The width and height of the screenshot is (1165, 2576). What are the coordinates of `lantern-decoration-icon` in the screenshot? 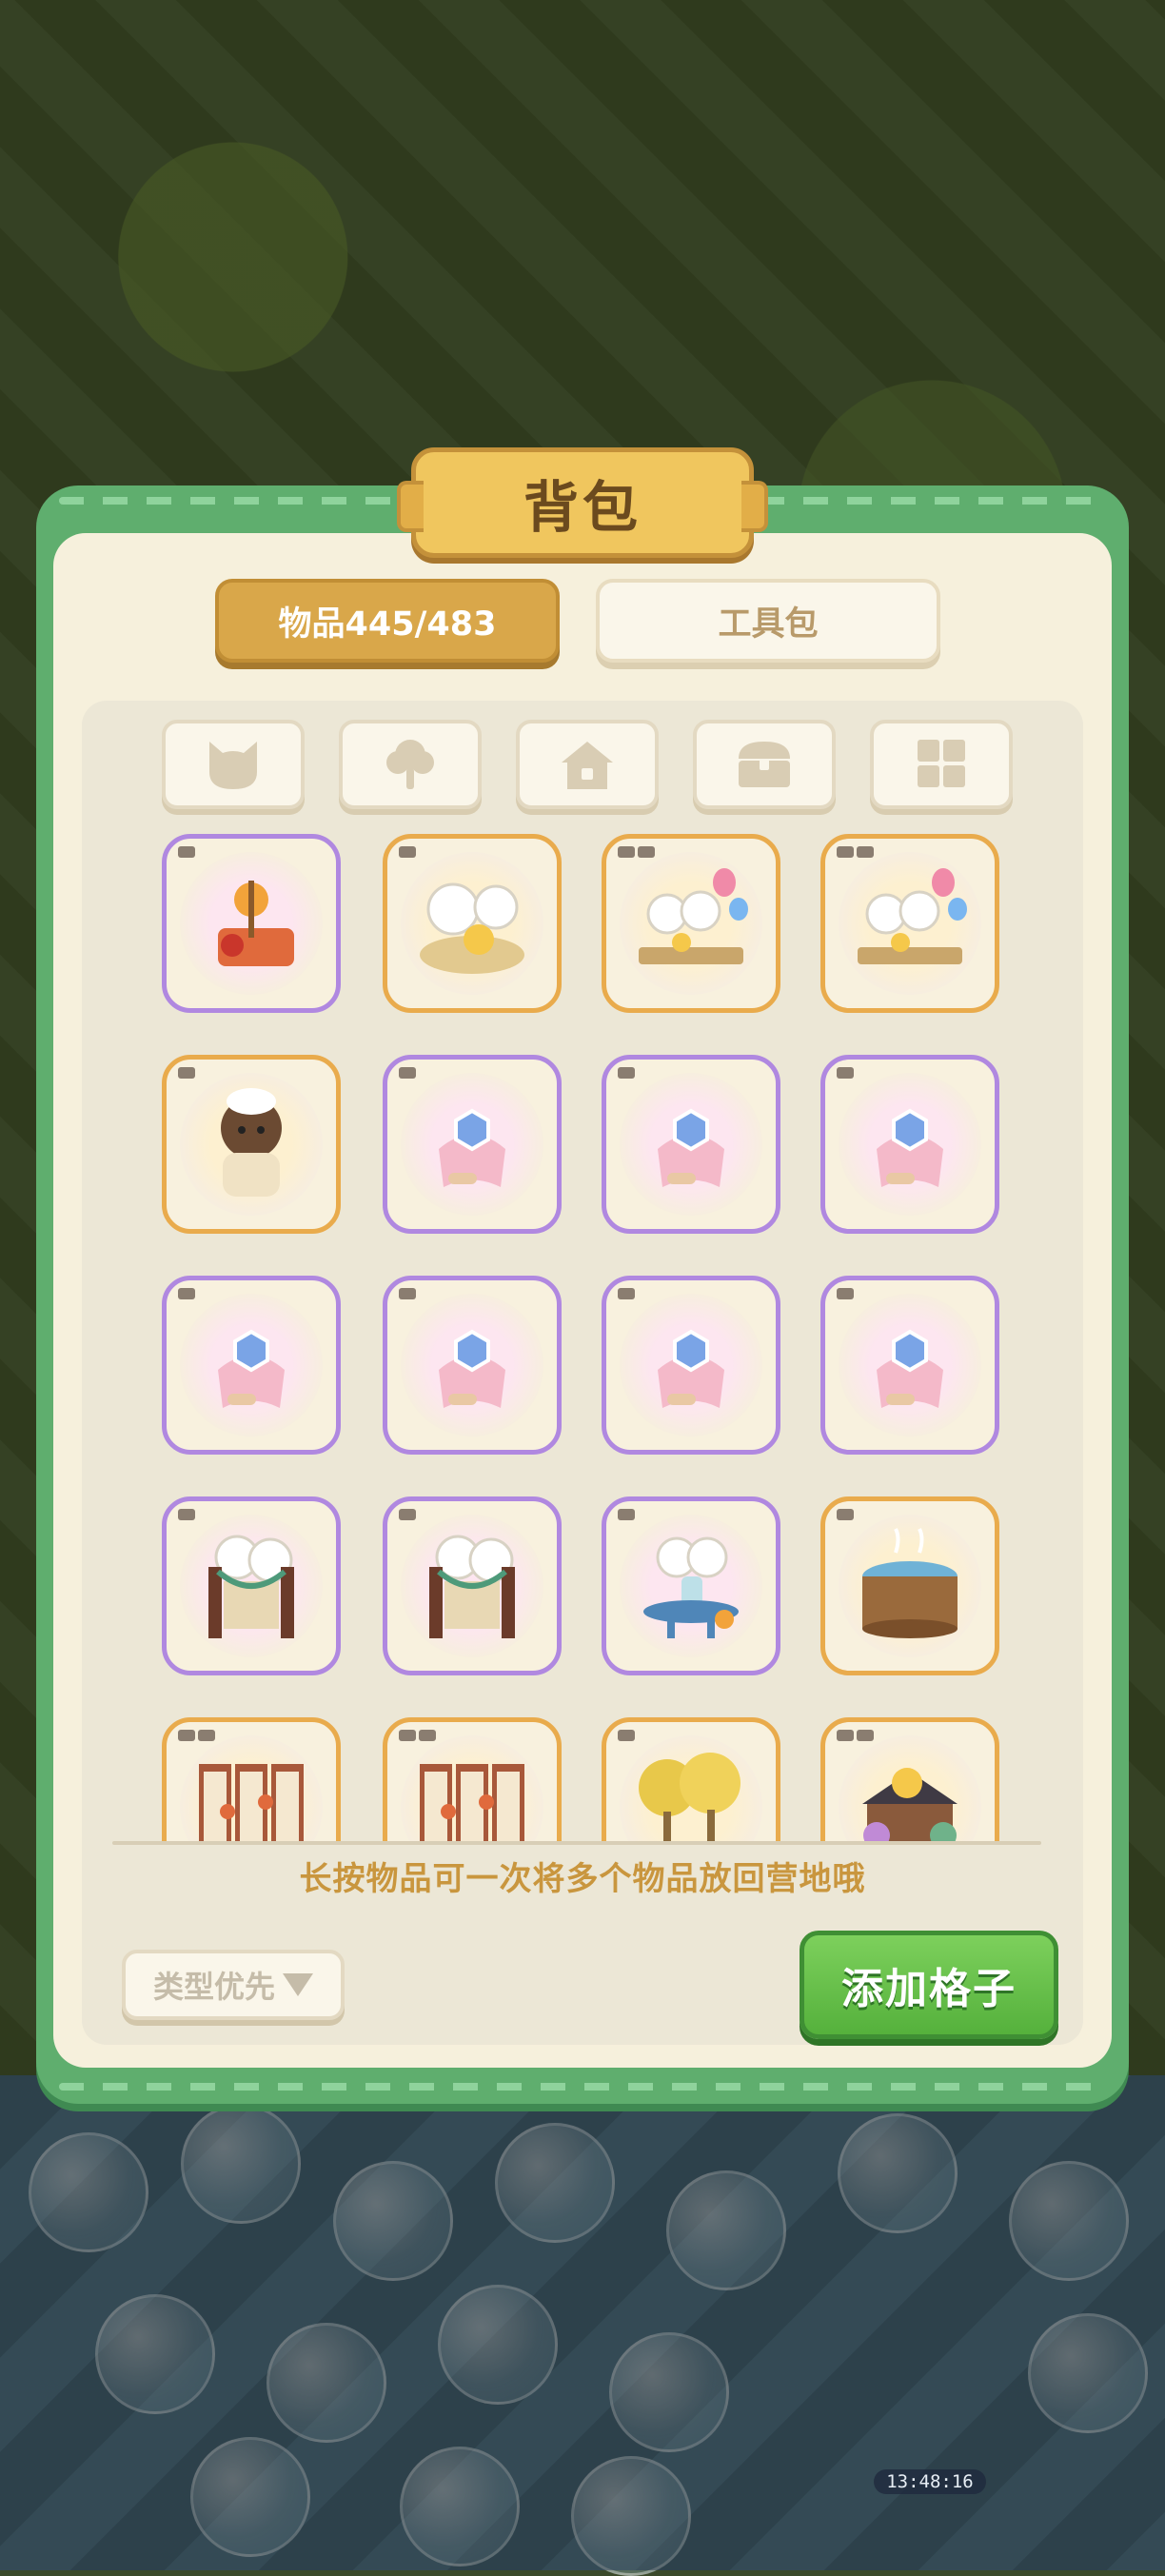 It's located at (256, 923).